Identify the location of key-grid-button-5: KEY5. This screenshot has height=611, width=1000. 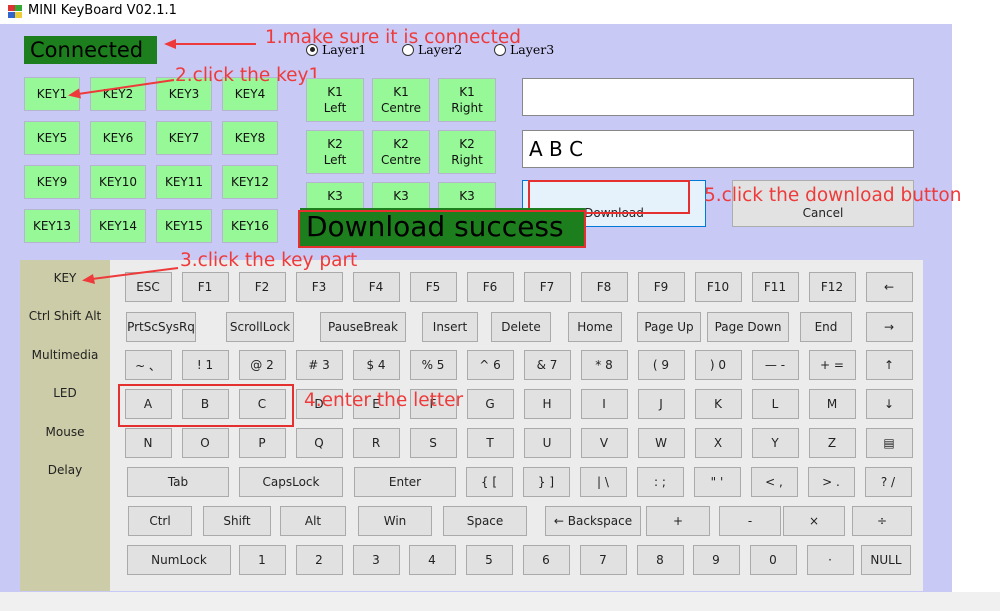
(52, 138).